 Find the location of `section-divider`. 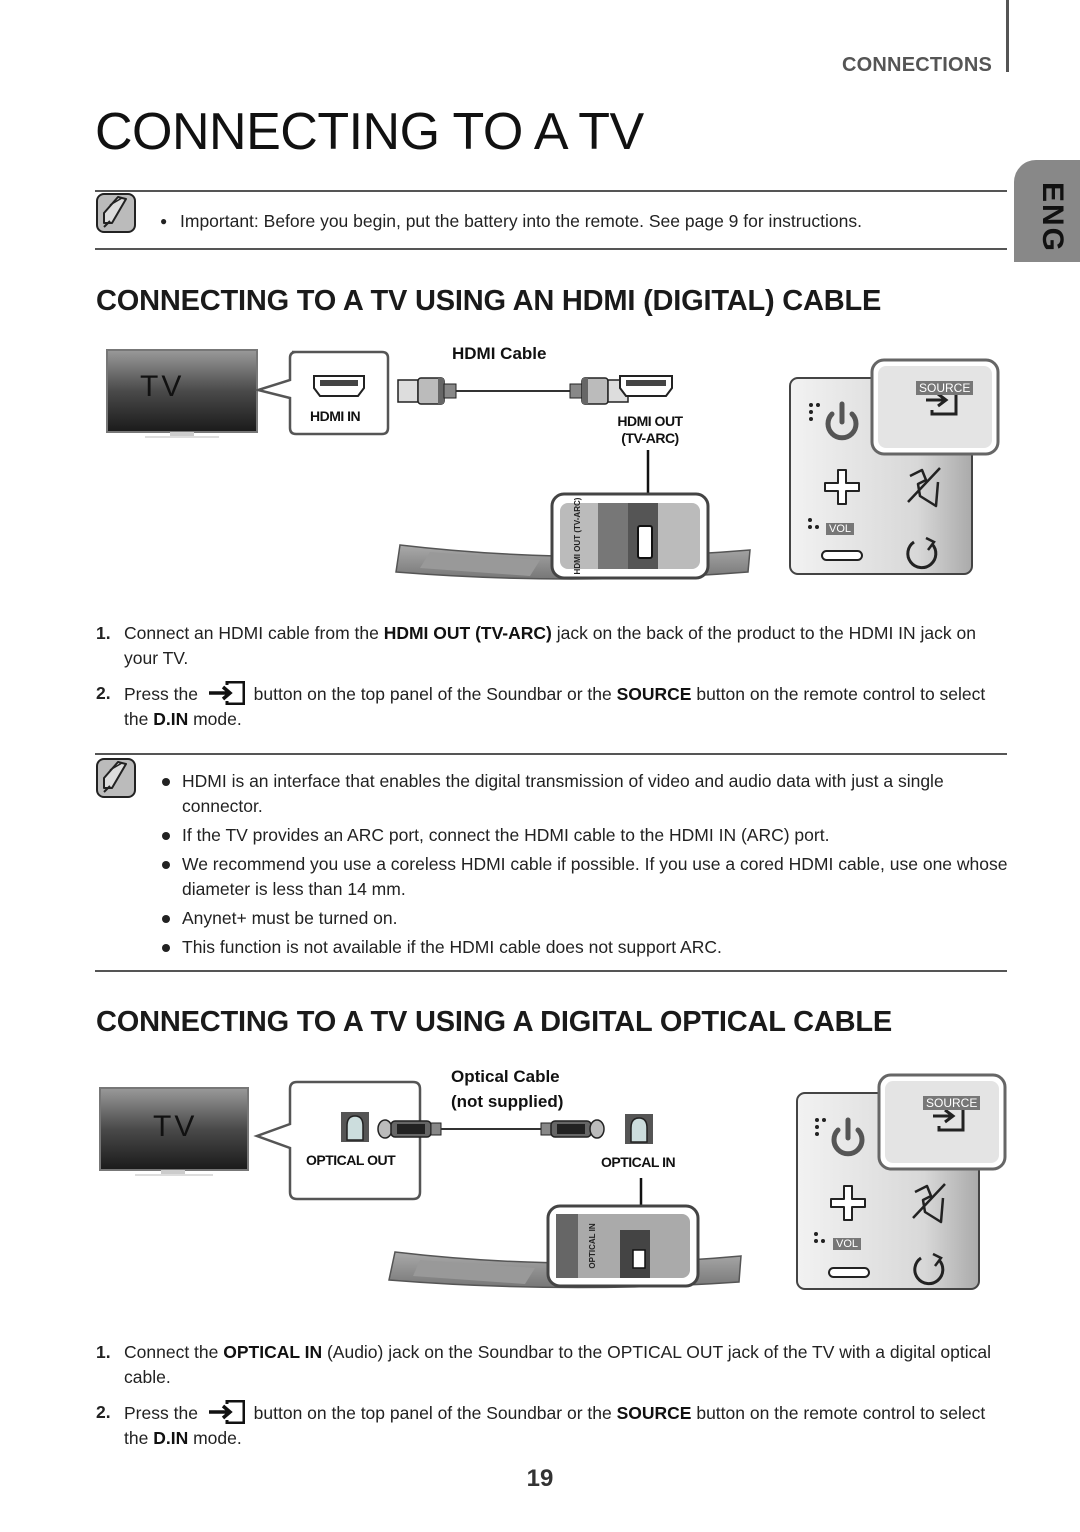

section-divider is located at coordinates (1007, 36).